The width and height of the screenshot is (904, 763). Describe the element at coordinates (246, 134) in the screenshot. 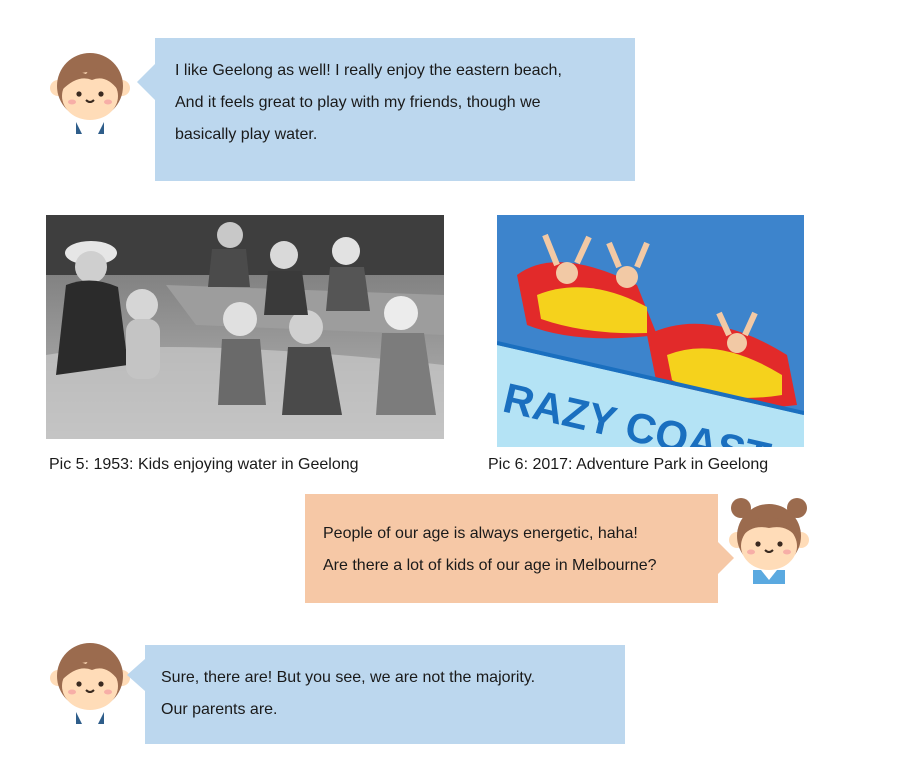

I see `dialogue-line: basically play water.` at that location.